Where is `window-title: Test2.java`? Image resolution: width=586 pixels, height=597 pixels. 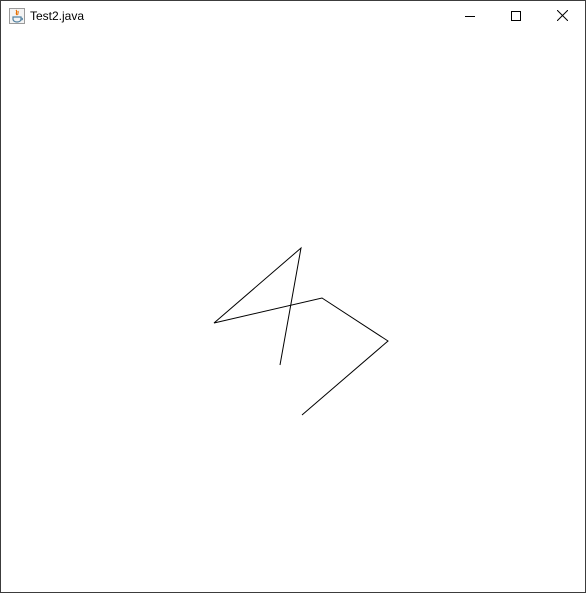
window-title: Test2.java is located at coordinates (57, 16).